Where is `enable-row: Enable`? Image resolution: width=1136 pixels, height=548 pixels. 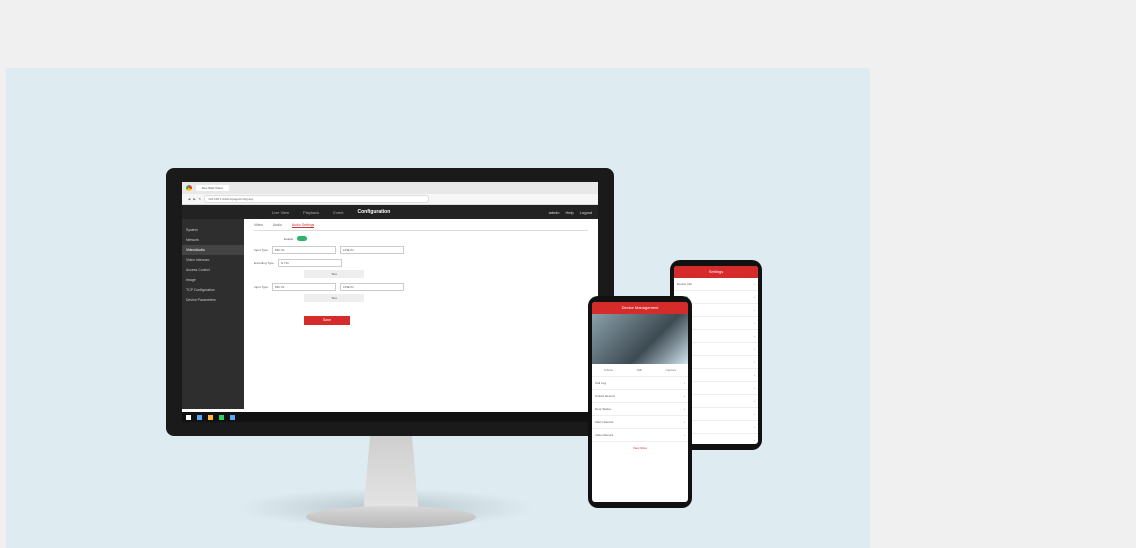 enable-row: Enable is located at coordinates (436, 238).